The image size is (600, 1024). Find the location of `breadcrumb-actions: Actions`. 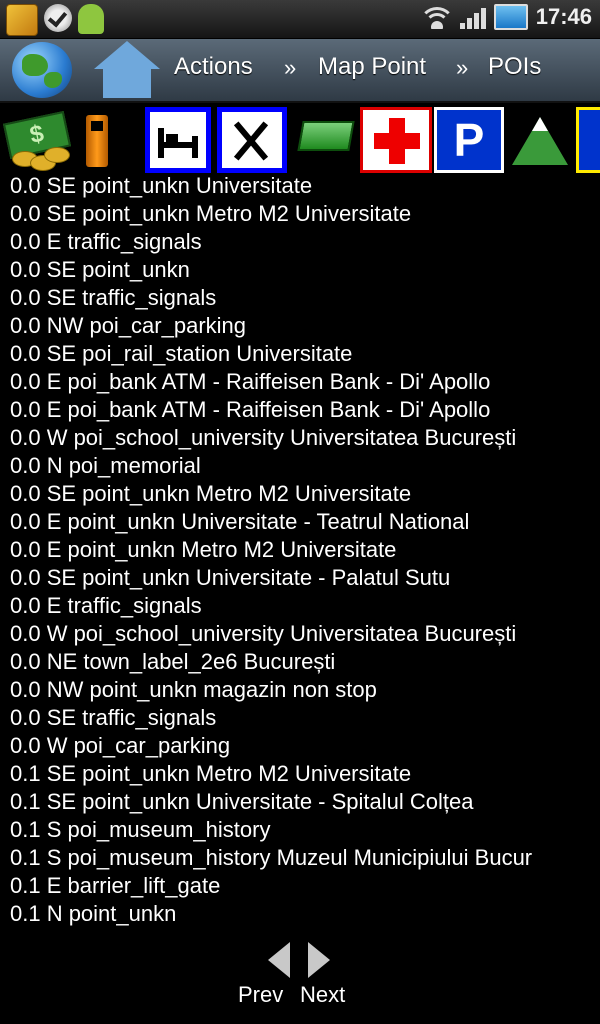

breadcrumb-actions: Actions is located at coordinates (213, 67).